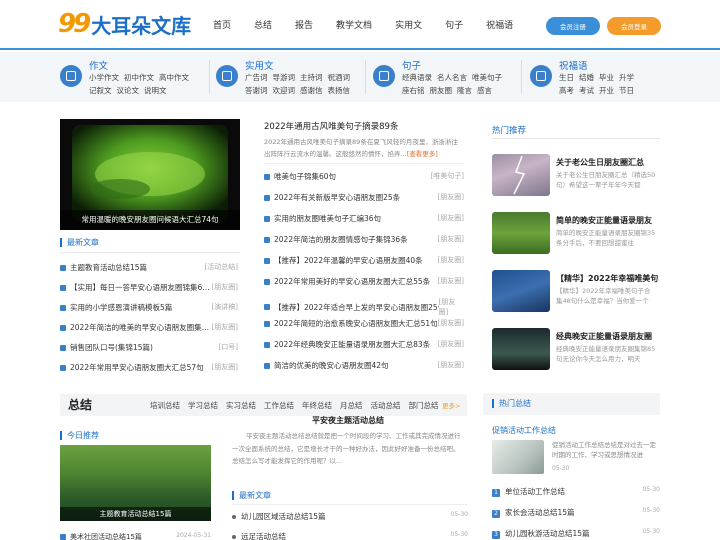 Image resolution: width=720 pixels, height=540 pixels. I want to click on list-item: 2022年简短的治愈系晚安心语朋友圈大汇总51句 [朋友圈], so click(364, 323).